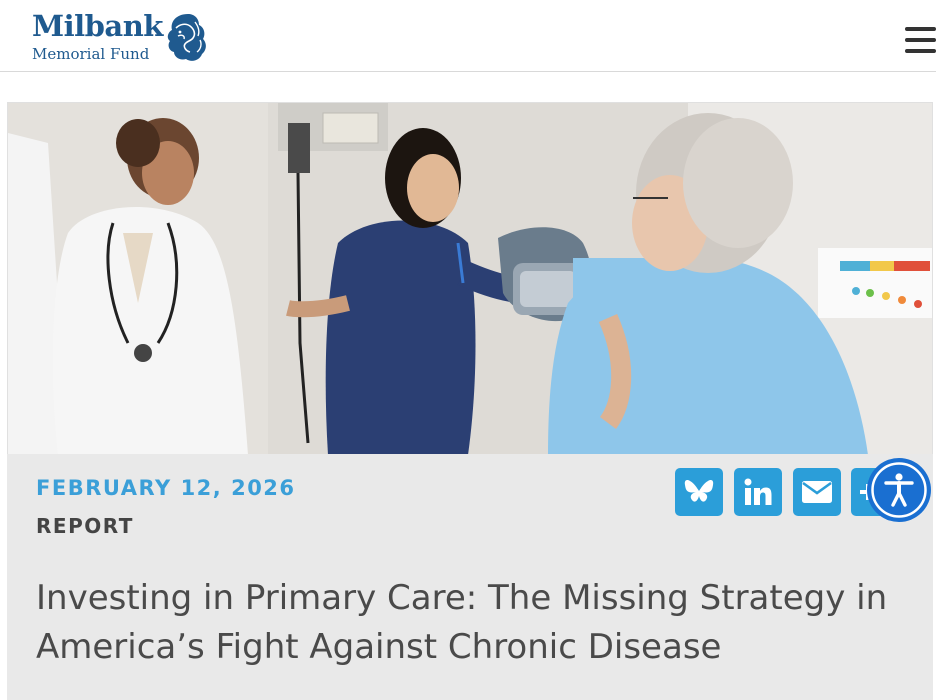 The width and height of the screenshot is (936, 700). I want to click on email-icon, so click(817, 492).